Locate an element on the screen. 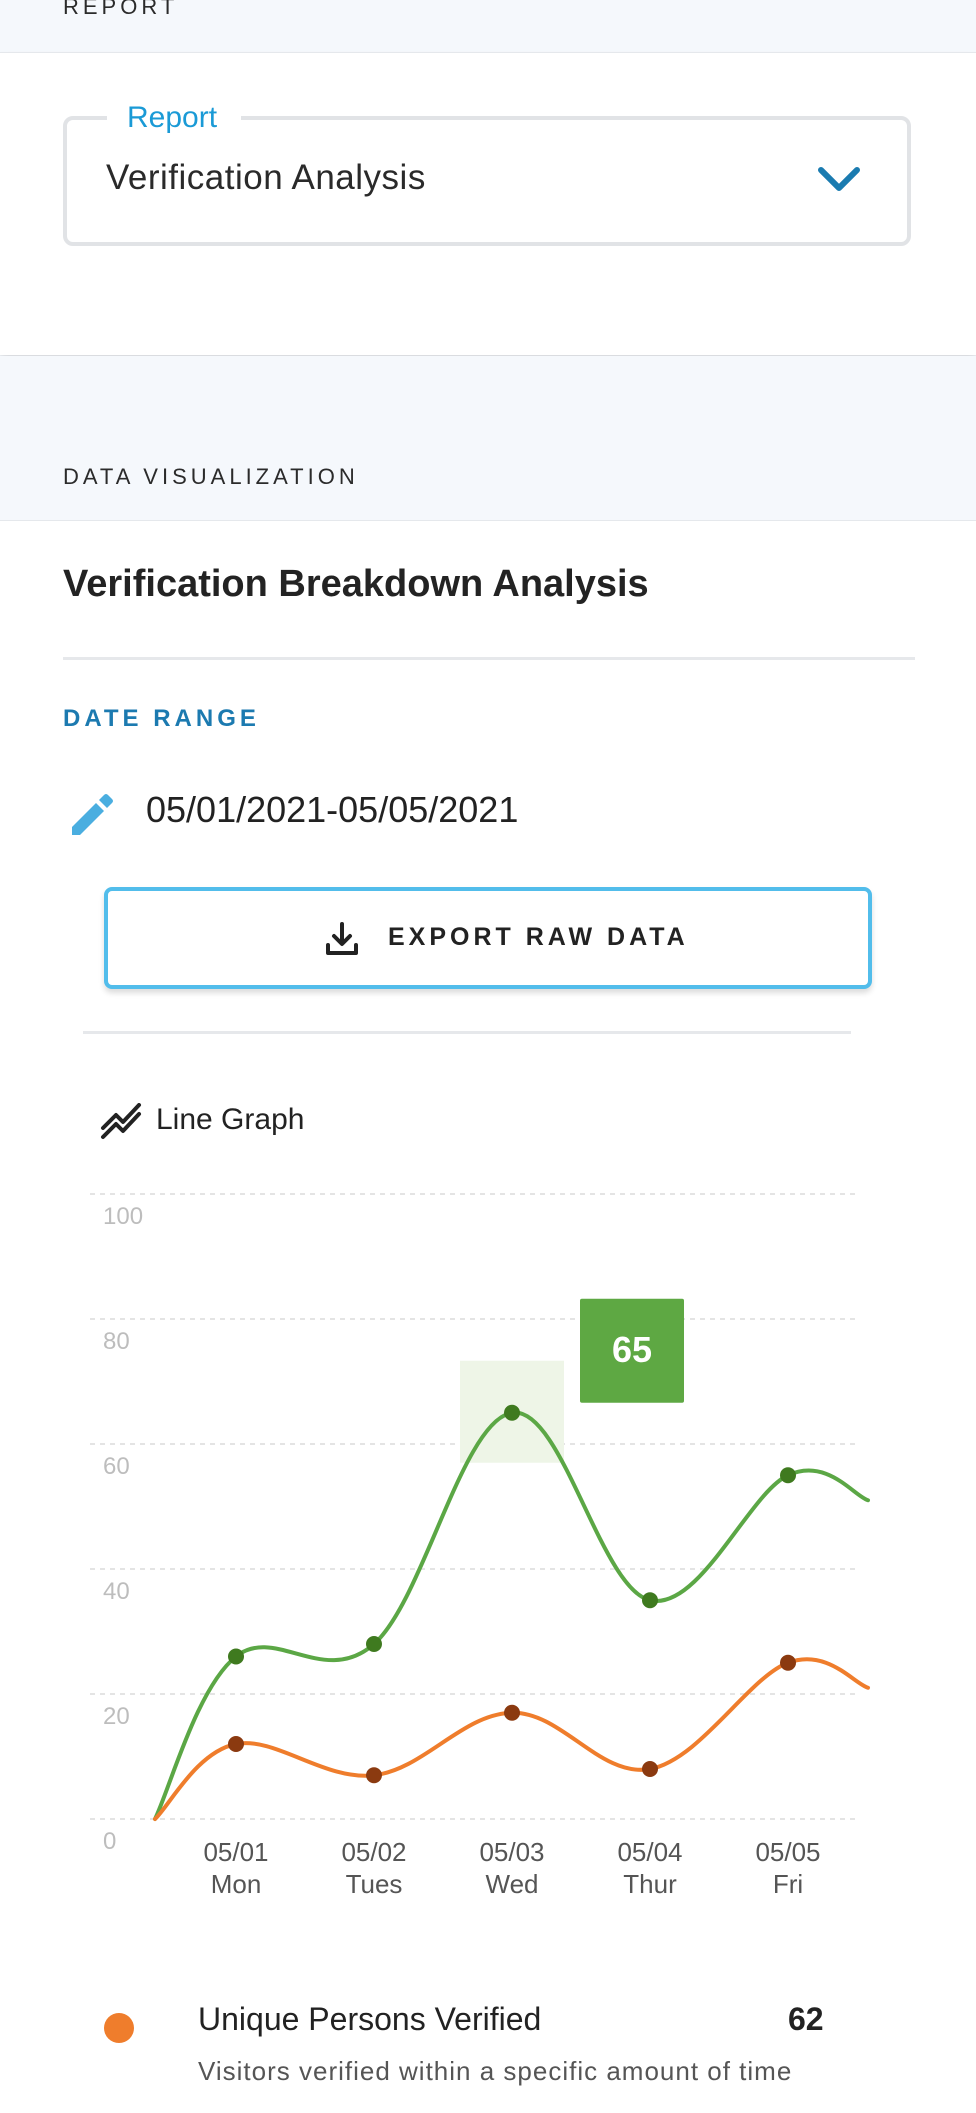 This screenshot has height=2113, width=976. y-tick-label: 60 is located at coordinates (116, 1466).